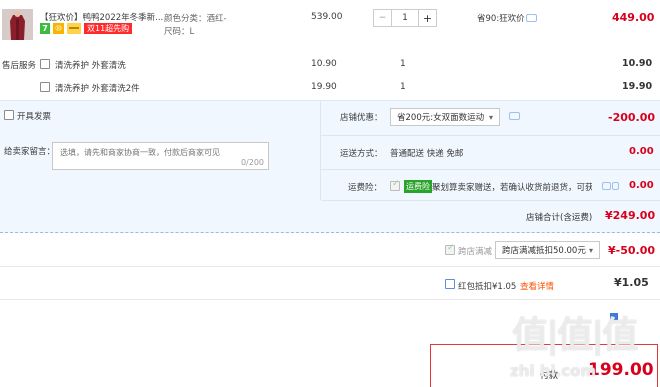 This screenshot has height=387, width=660. I want to click on store-total-amount: ¥249.00, so click(630, 215).